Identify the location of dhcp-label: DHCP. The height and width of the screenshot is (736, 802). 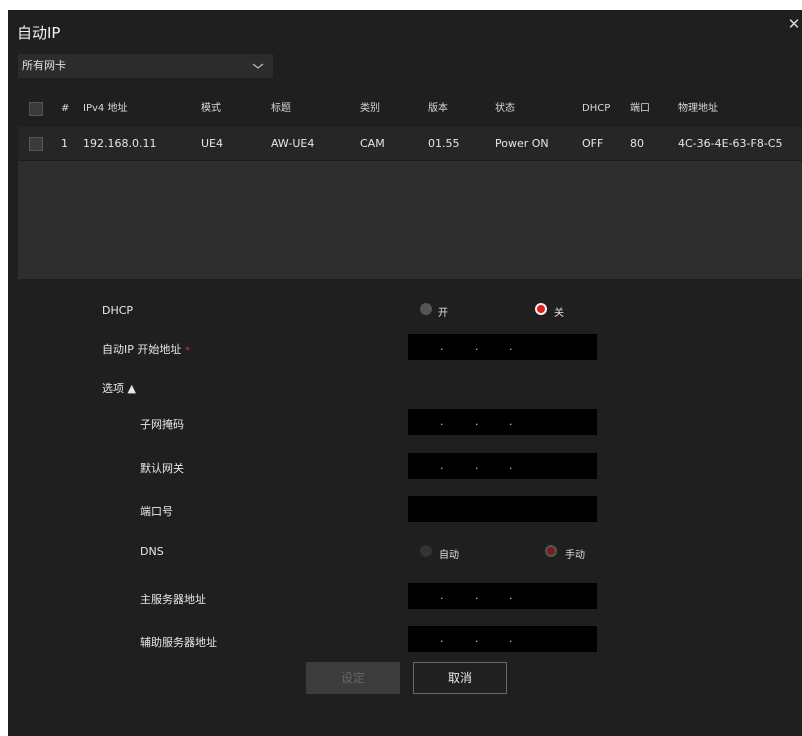
(118, 310).